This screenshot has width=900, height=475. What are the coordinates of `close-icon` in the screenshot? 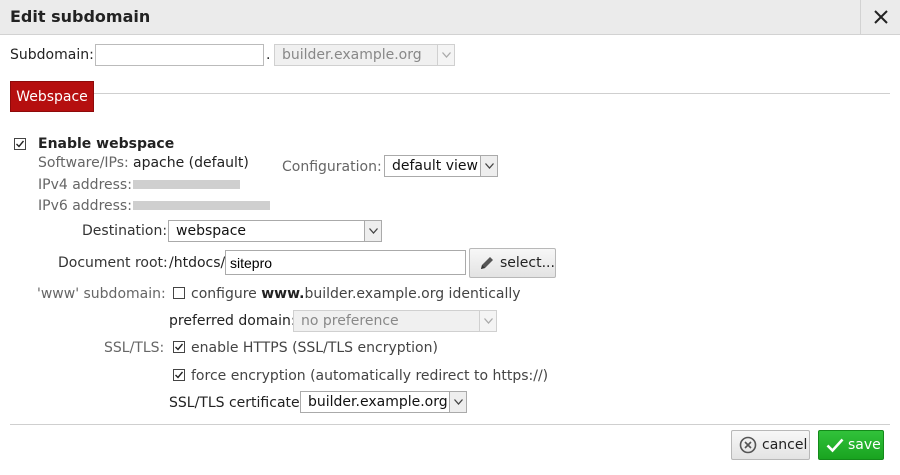 It's located at (881, 17).